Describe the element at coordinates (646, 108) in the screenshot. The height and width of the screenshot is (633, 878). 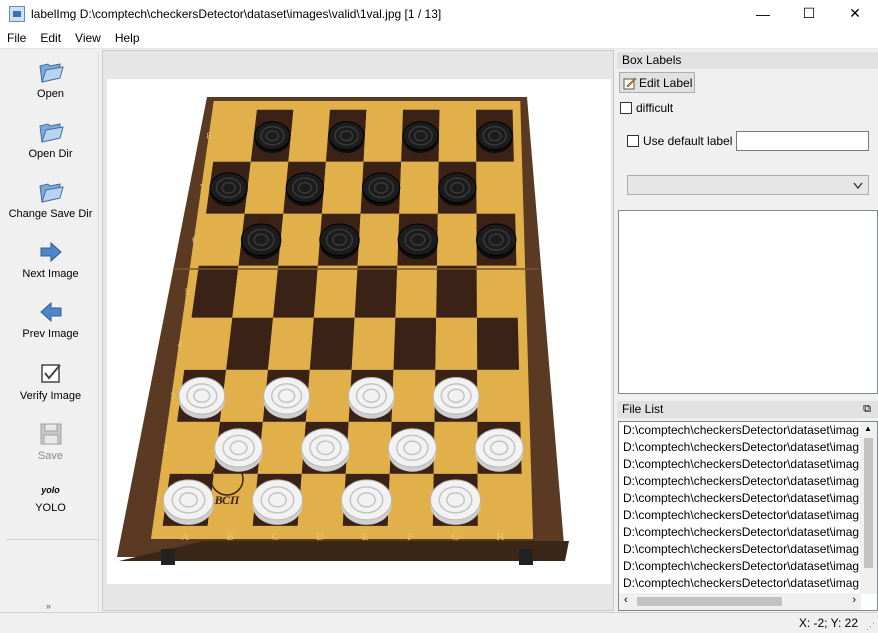
I see `difficult-row: difficult` at that location.